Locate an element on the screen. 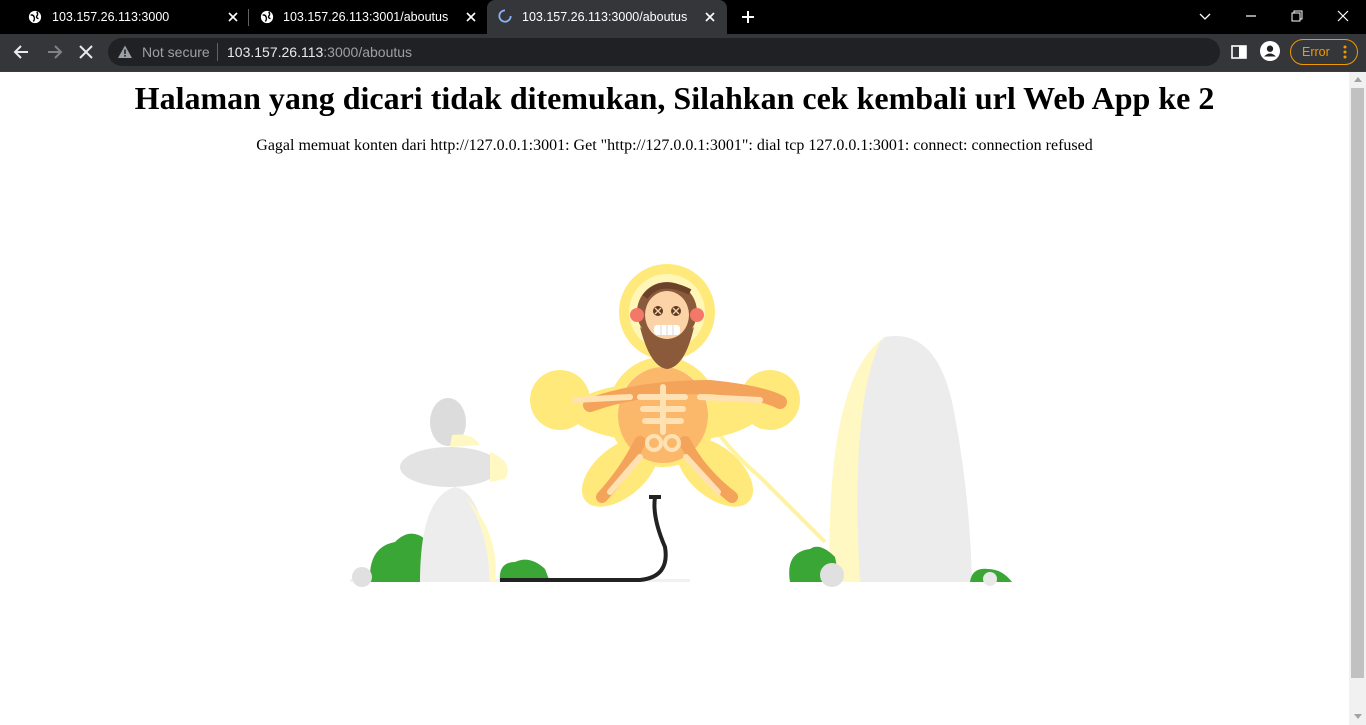  url-text: 103.157.26.113:3000/aboutus is located at coordinates (319, 52).